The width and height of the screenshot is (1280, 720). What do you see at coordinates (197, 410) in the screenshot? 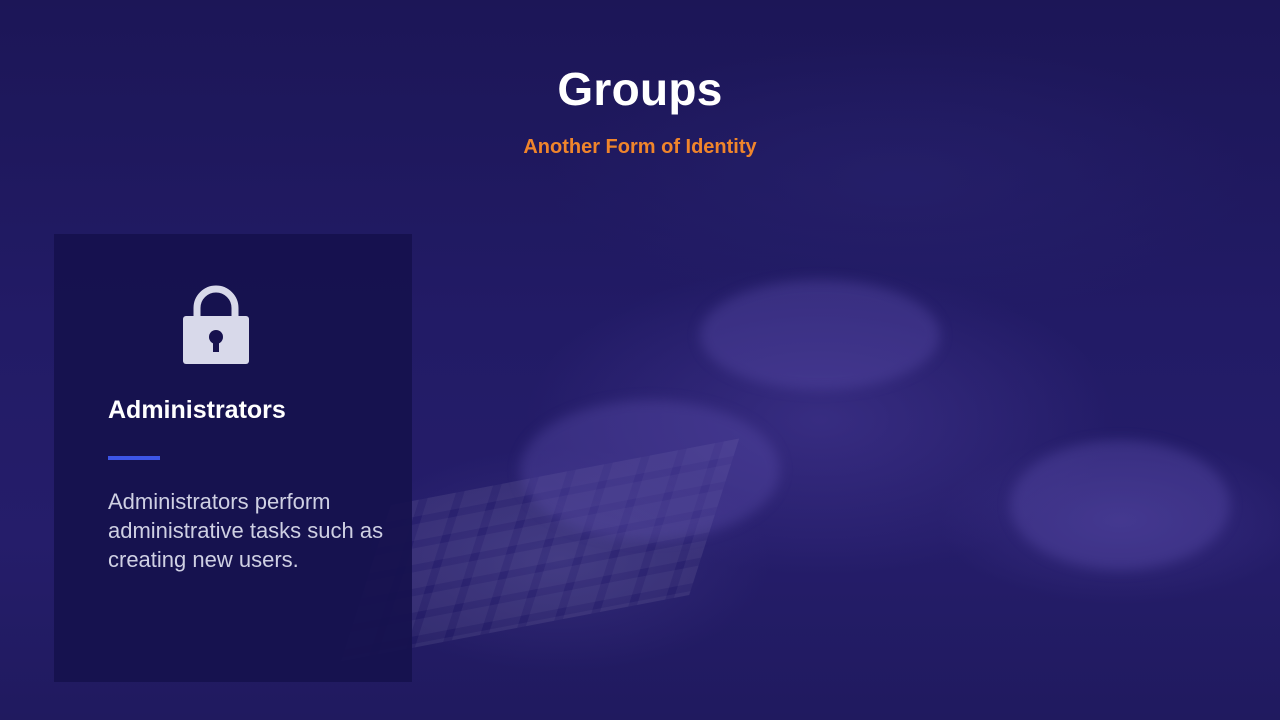
I see `card-title: Administrators` at bounding box center [197, 410].